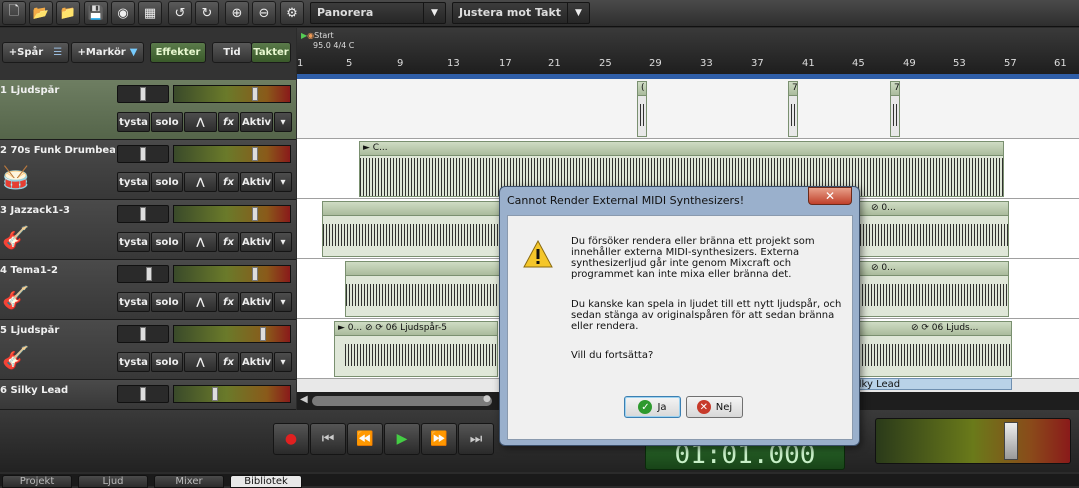  What do you see at coordinates (932, 384) in the screenshot?
I see `midi-clip: ilky Lead` at bounding box center [932, 384].